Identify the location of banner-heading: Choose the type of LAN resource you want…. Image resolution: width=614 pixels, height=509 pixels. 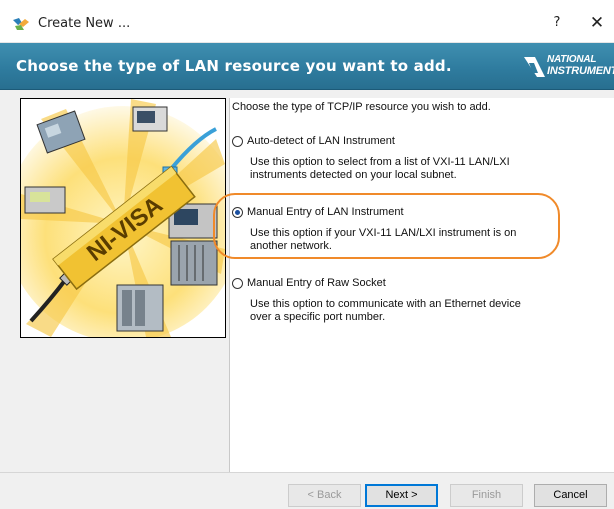
(234, 66).